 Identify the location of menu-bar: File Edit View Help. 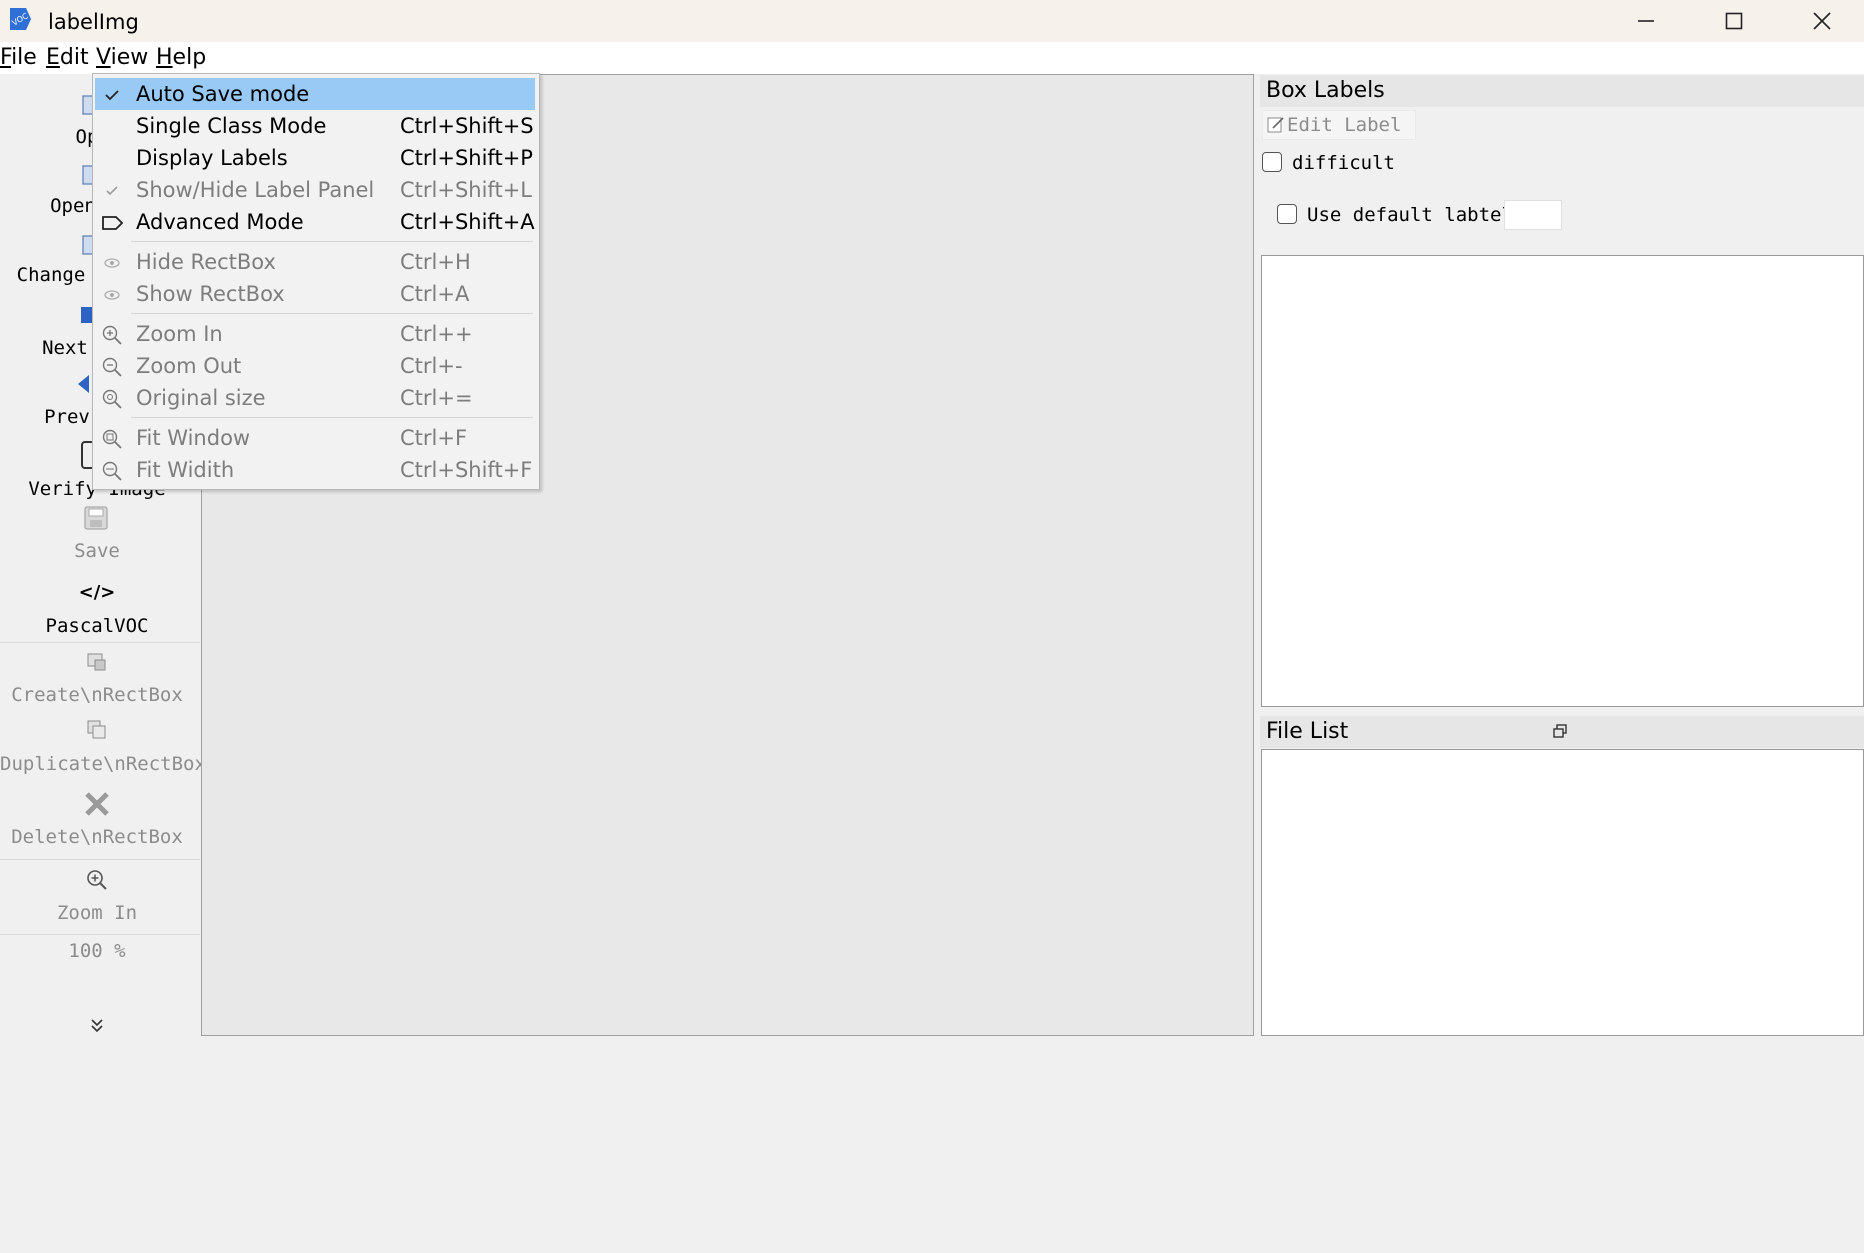
(932, 58).